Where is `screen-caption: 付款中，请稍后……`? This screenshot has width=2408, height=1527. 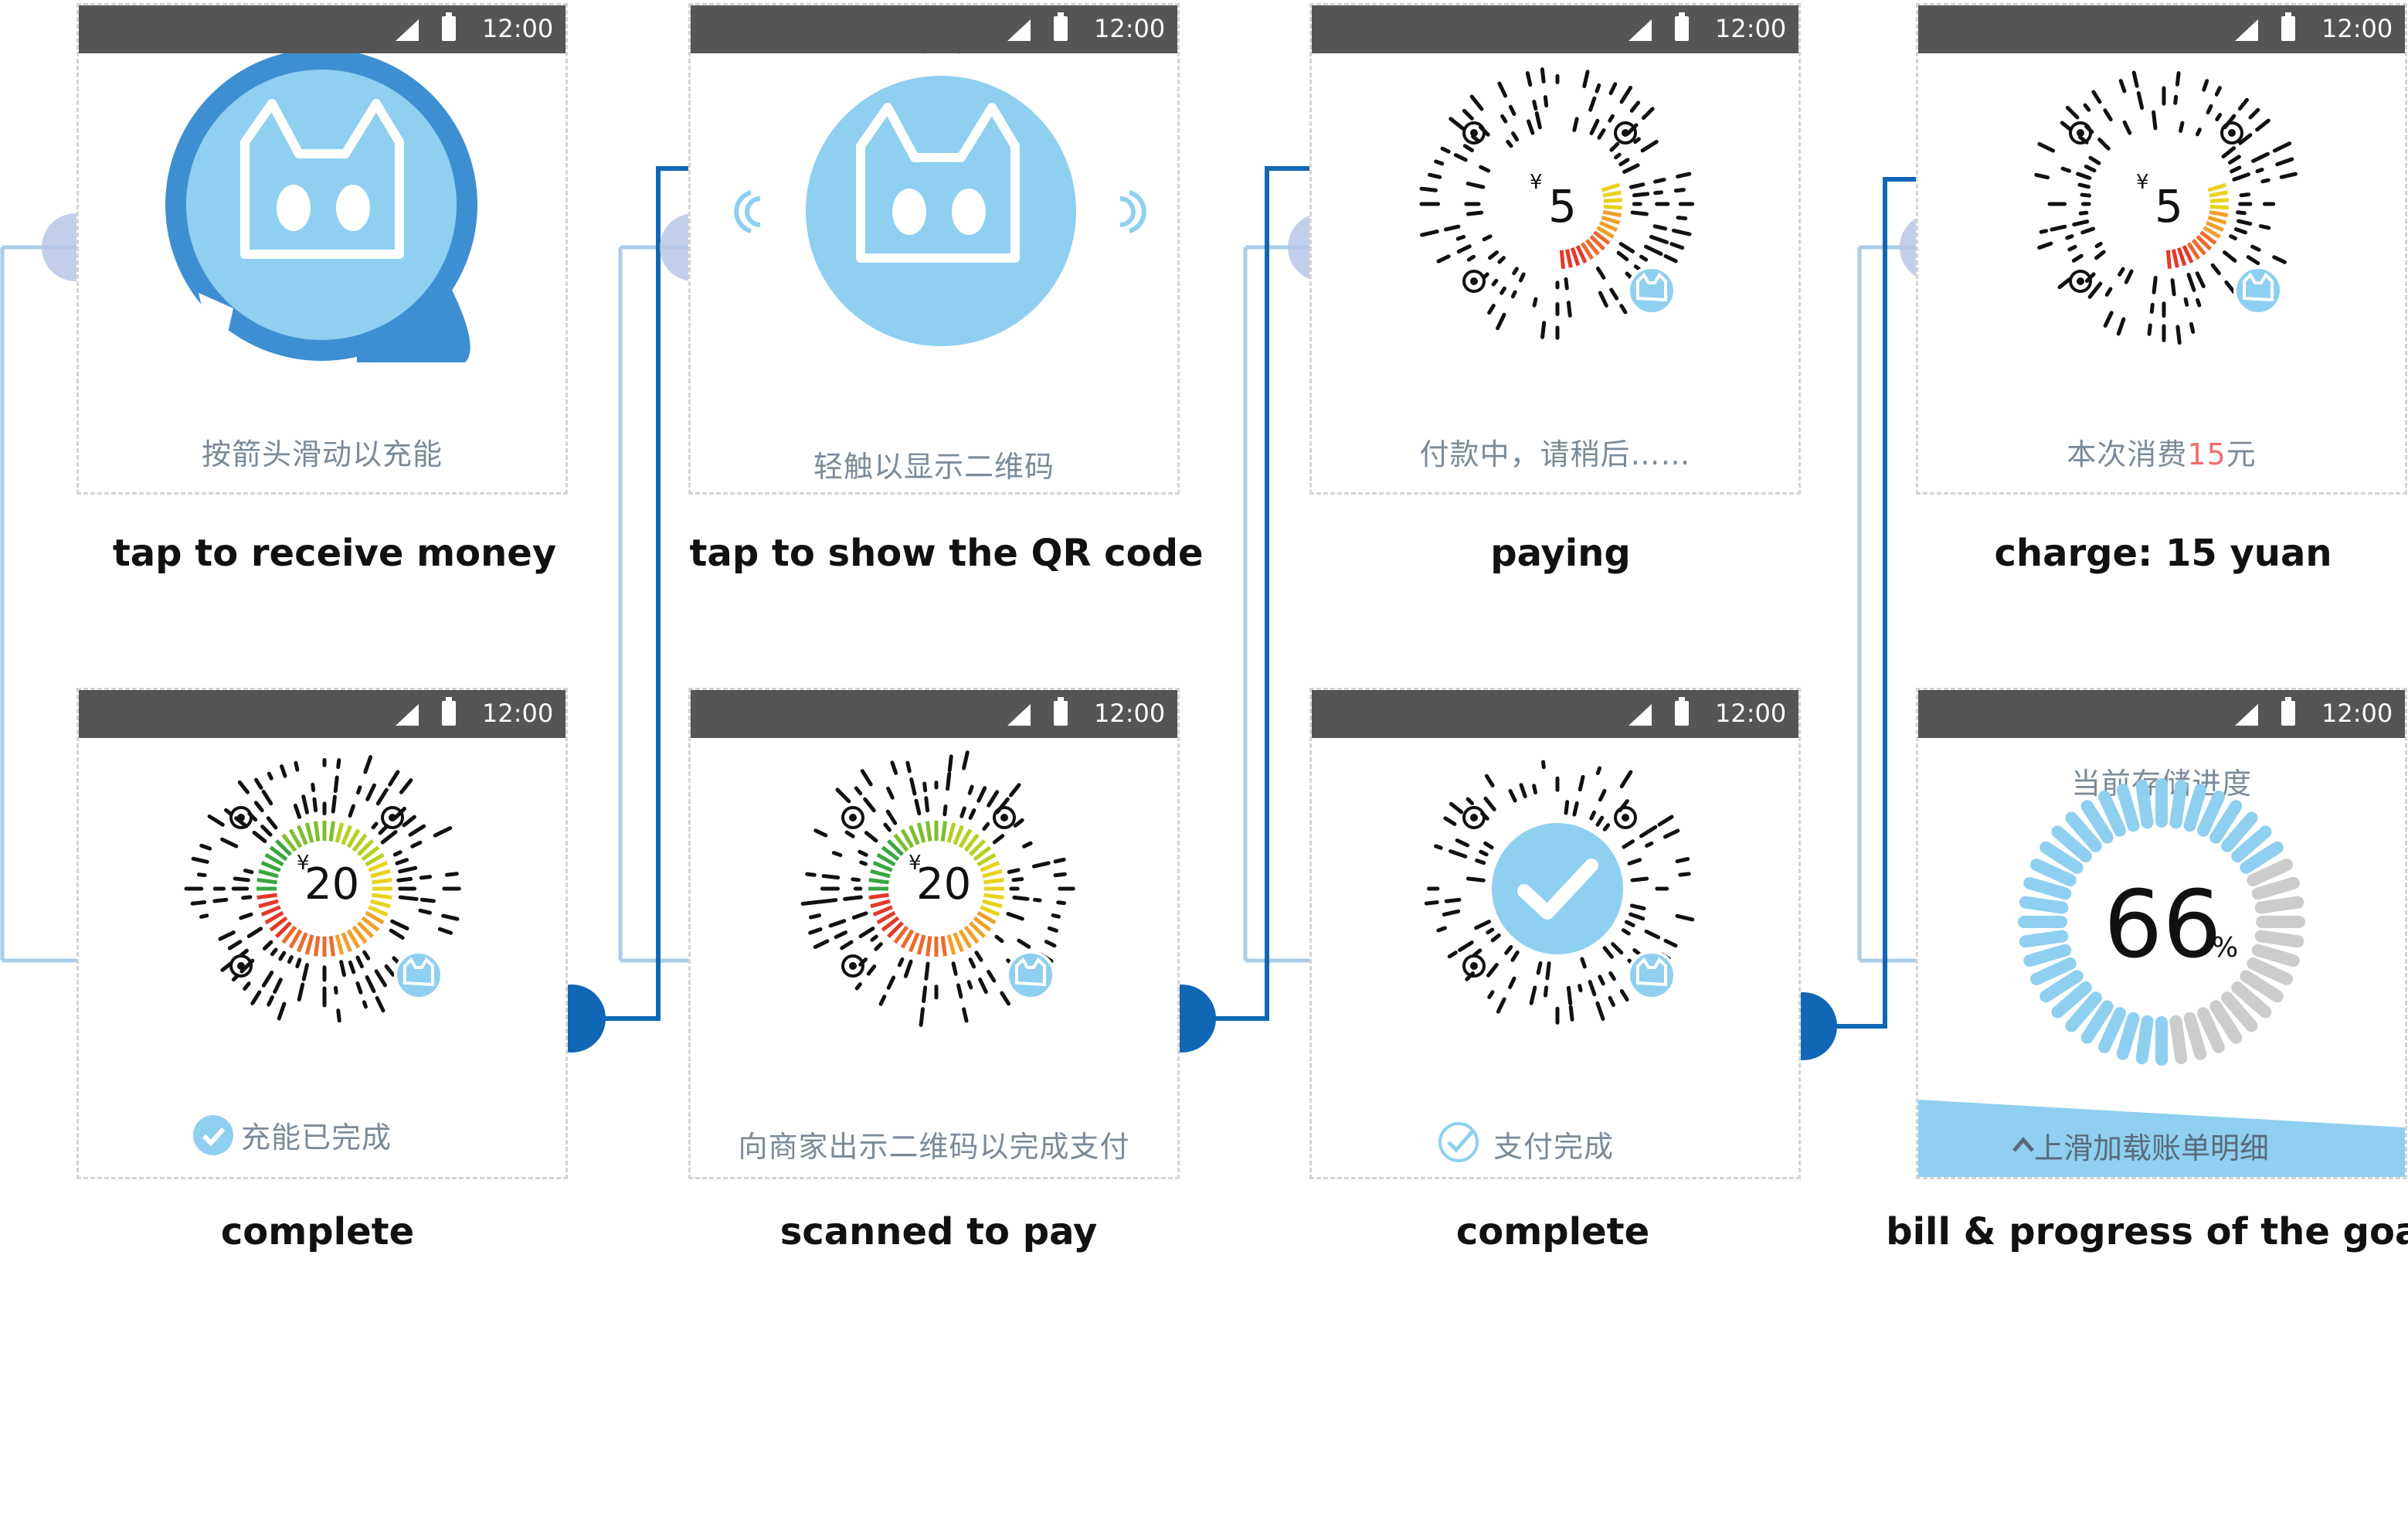
screen-caption: 付款中，请稍后…… is located at coordinates (1555, 454).